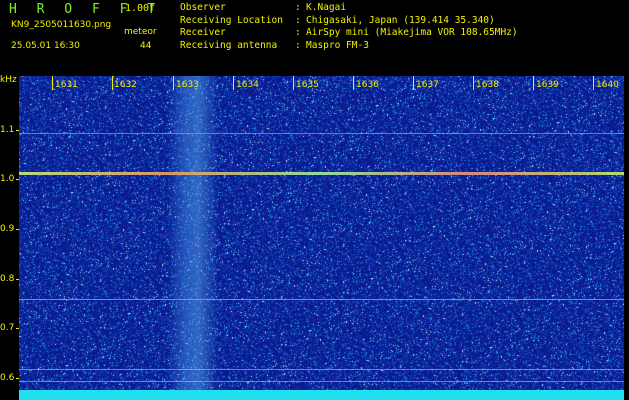 The width and height of the screenshot is (629, 400). What do you see at coordinates (487, 85) in the screenshot?
I see `time-tick-label: 1638` at bounding box center [487, 85].